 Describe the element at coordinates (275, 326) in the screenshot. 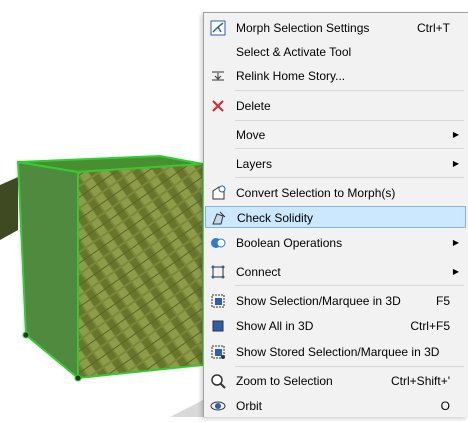

I see `menu-item-label: Show All in 3D` at that location.